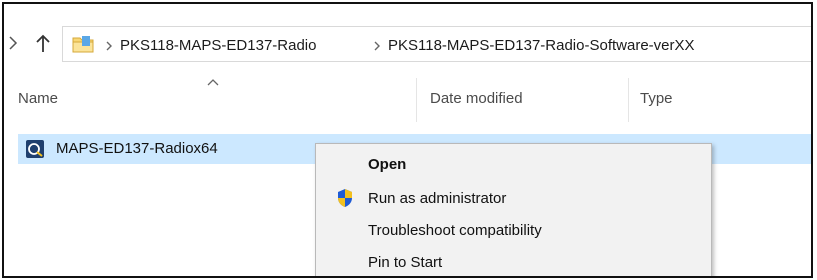 The height and width of the screenshot is (280, 817). What do you see at coordinates (387, 164) in the screenshot?
I see `menu-item-label: Open` at bounding box center [387, 164].